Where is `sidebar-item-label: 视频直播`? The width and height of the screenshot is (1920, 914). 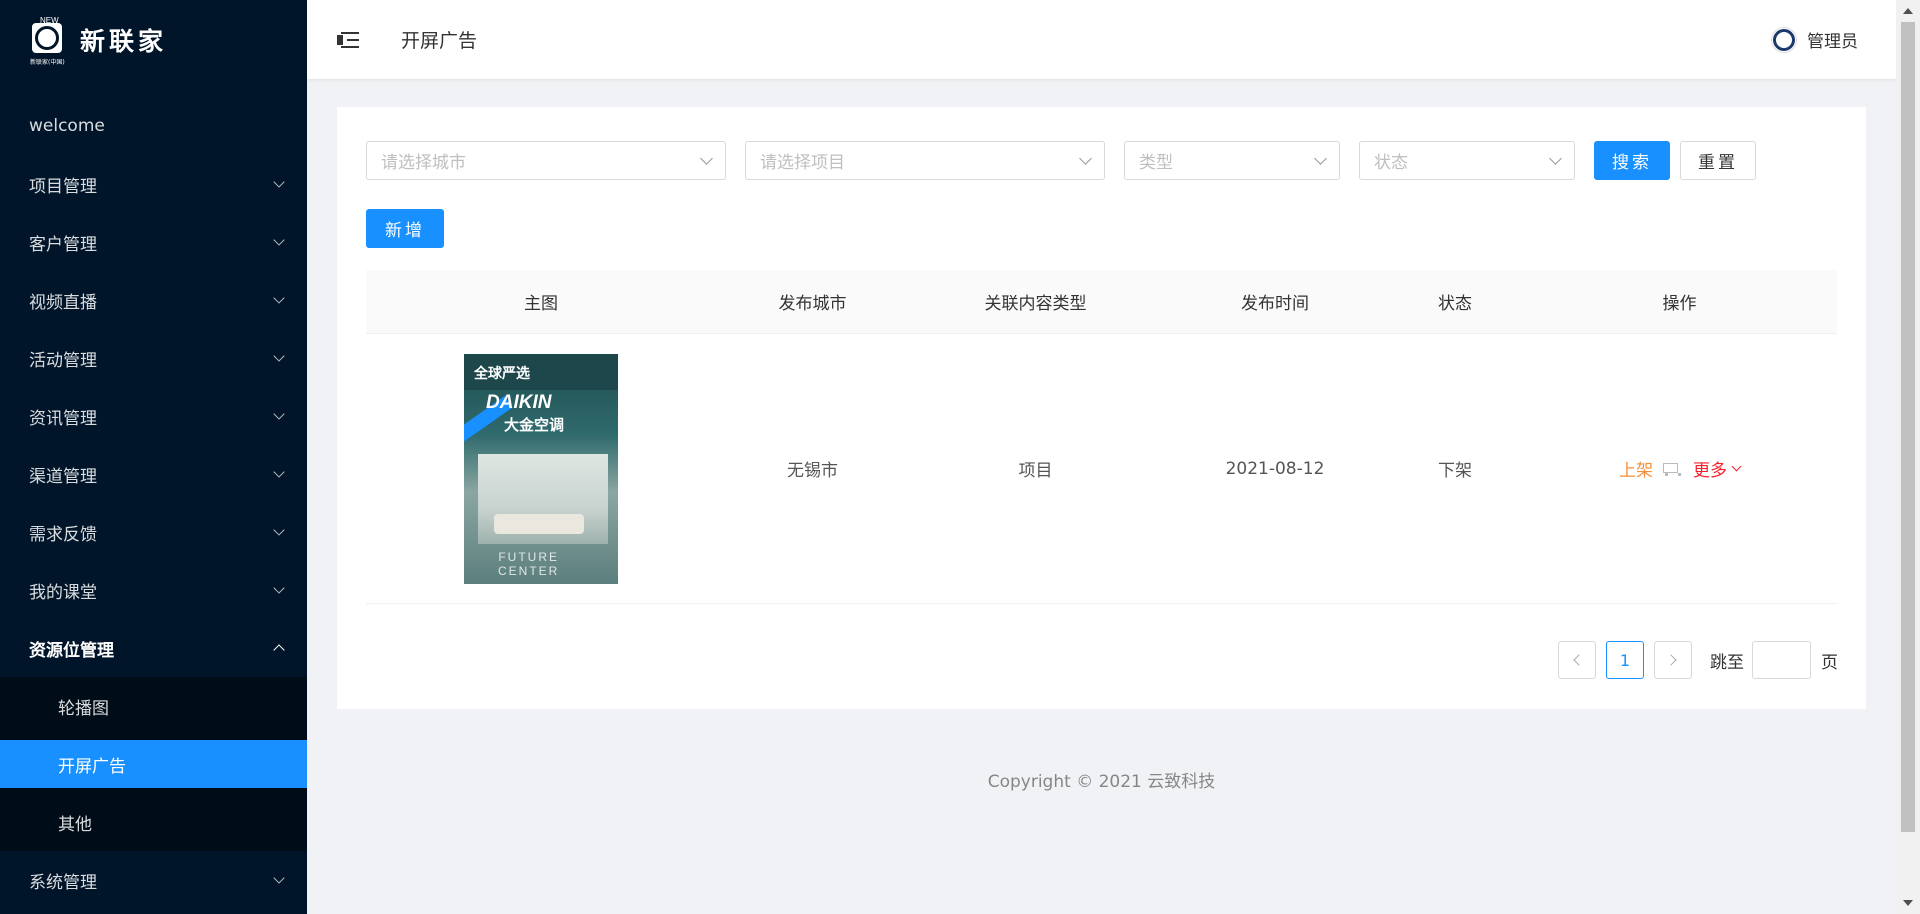
sidebar-item-label: 视频直播 is located at coordinates (63, 302).